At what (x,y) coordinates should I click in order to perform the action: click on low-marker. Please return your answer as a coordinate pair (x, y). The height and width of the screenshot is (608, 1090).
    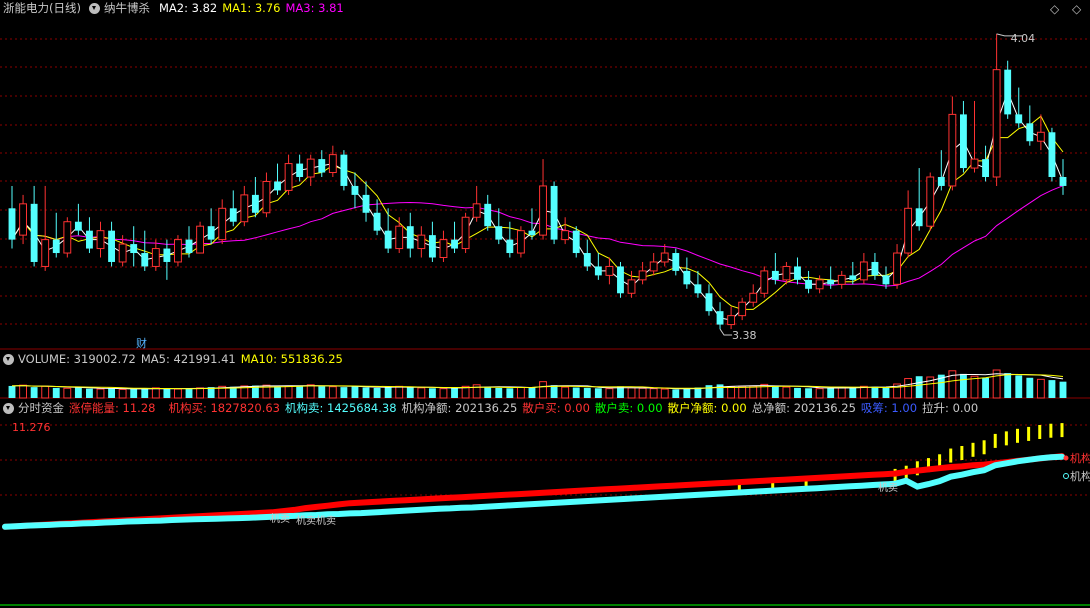
    Looking at the image, I should click on (726, 332).